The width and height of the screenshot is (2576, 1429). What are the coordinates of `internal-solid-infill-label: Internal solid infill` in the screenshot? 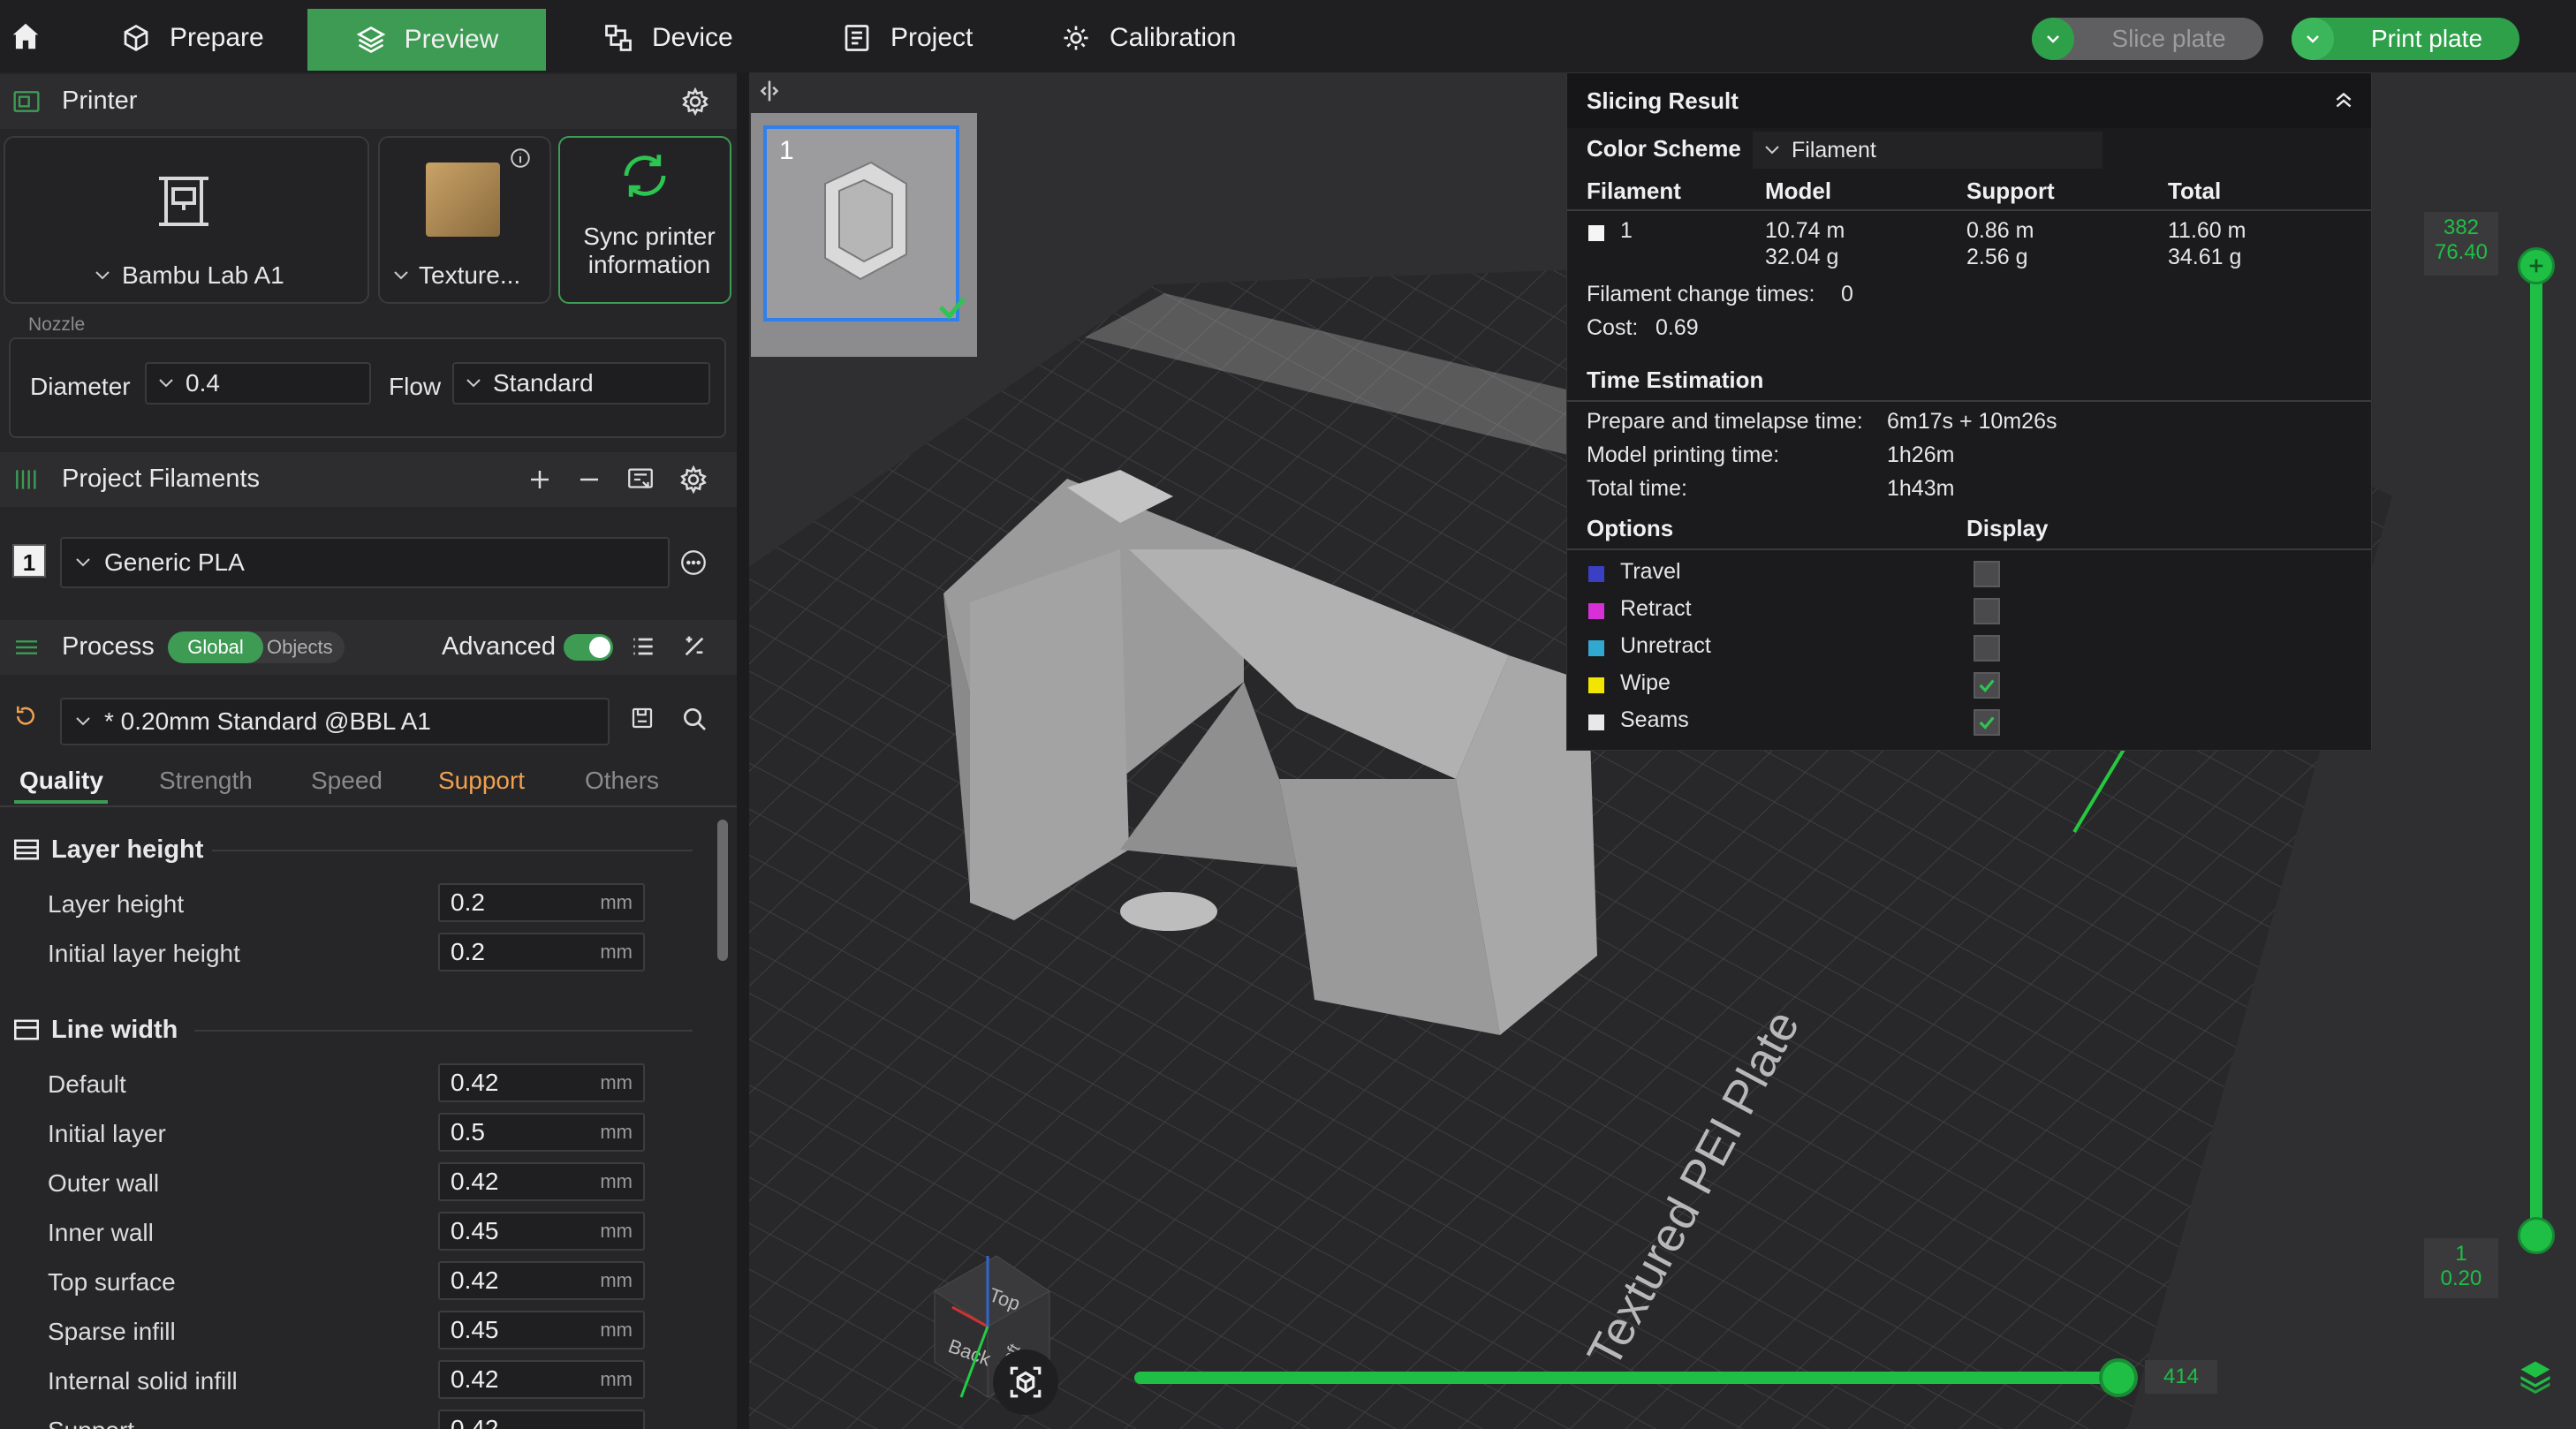 It's located at (143, 1381).